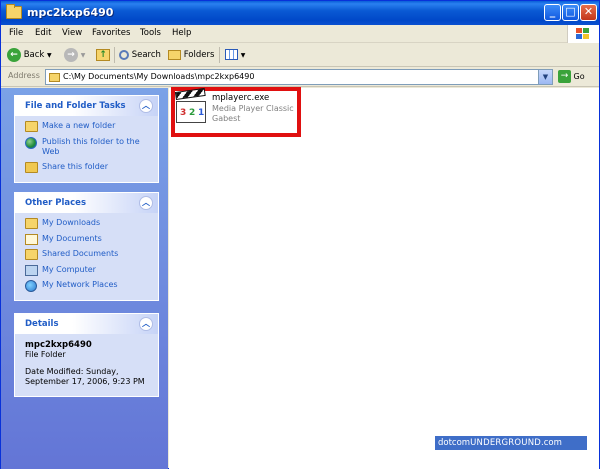 The width and height of the screenshot is (600, 469). What do you see at coordinates (506, 443) in the screenshot?
I see `watermark-part2: UNDERGROUND` at bounding box center [506, 443].